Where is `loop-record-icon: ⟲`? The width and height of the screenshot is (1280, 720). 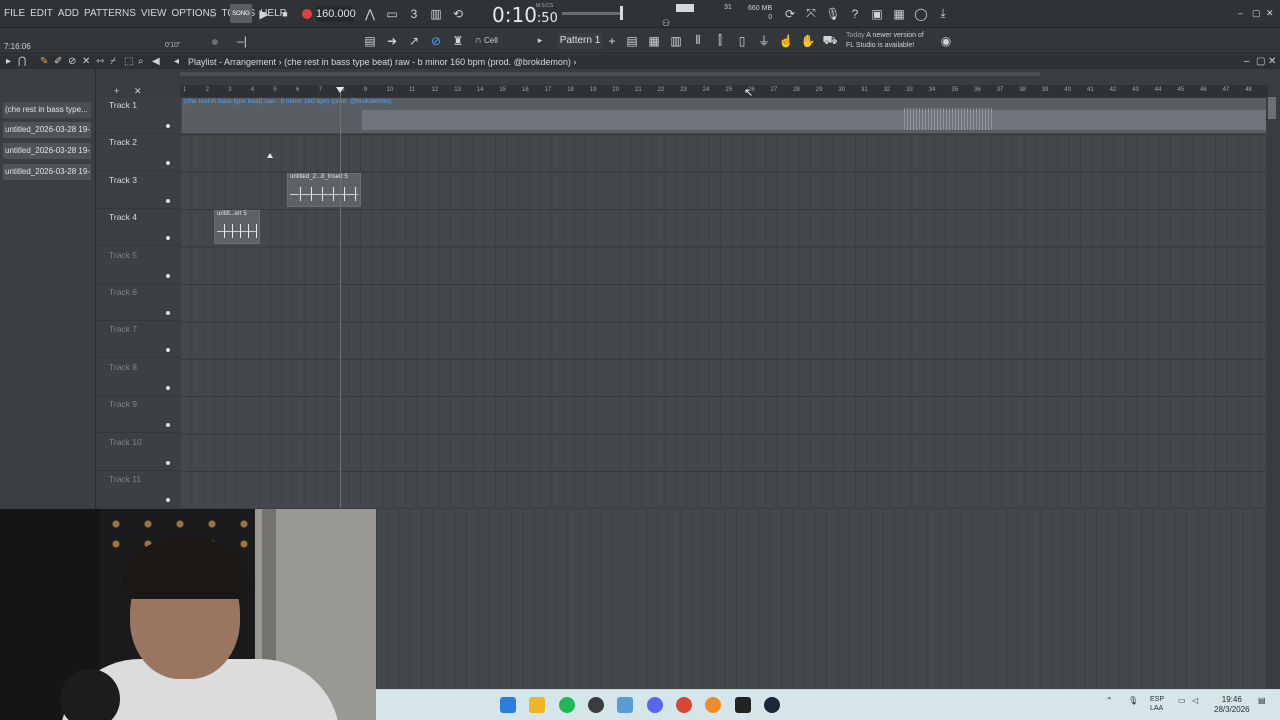
loop-record-icon: ⟲ is located at coordinates (458, 13).